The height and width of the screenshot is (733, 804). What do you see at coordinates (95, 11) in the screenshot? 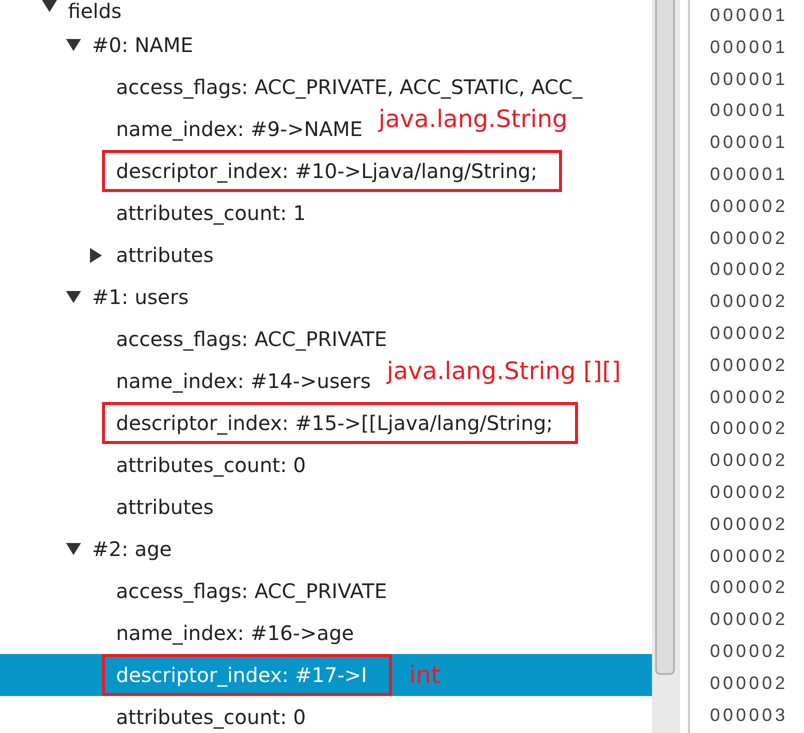
I see `tree-item-label: fields` at bounding box center [95, 11].